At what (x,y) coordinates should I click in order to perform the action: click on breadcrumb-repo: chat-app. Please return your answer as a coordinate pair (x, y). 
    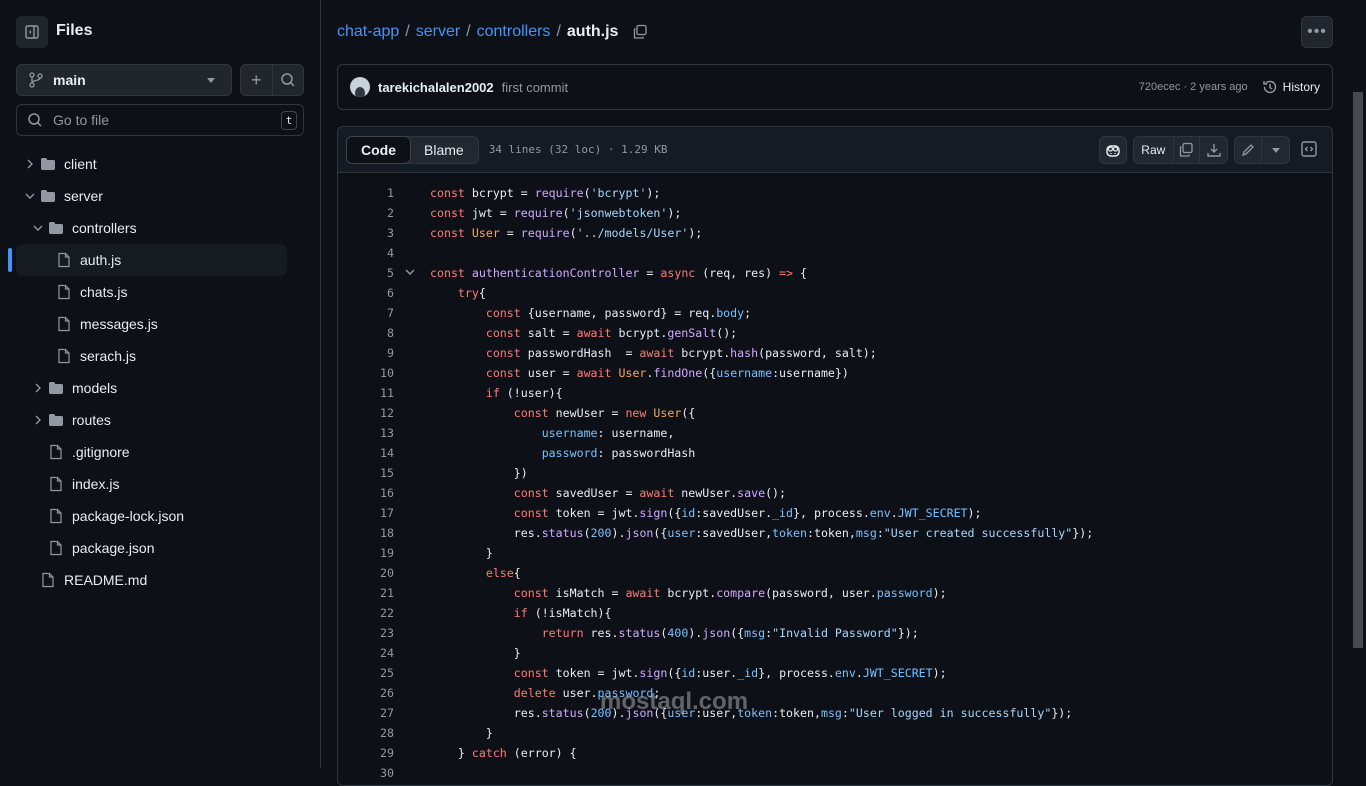
    Looking at the image, I should click on (368, 32).